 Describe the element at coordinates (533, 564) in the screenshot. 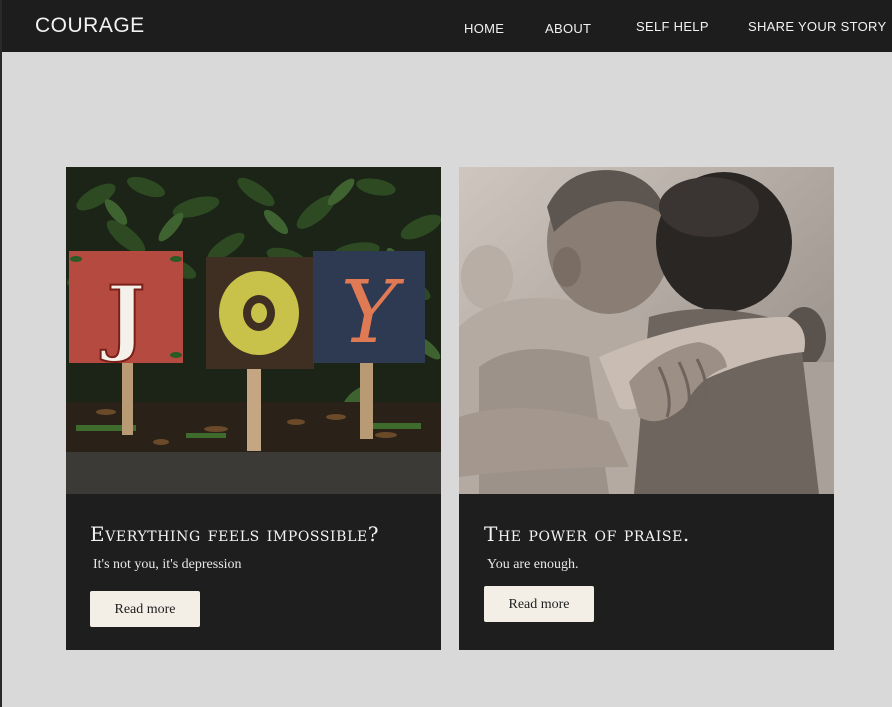

I see `card-subtitle: You are enough.` at that location.